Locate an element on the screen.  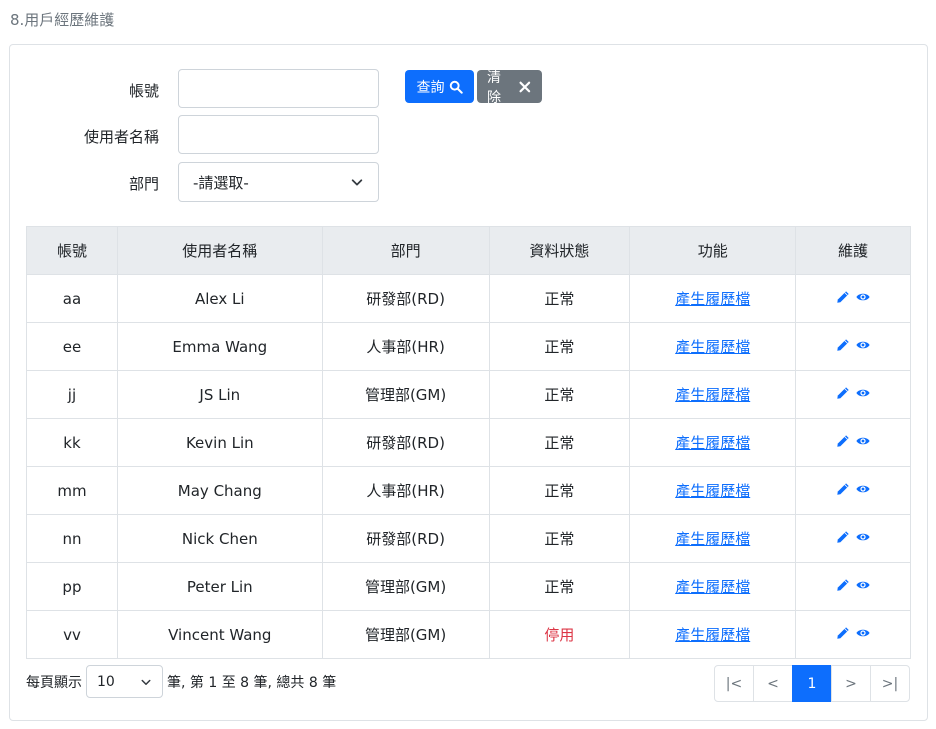
cell-account: vv is located at coordinates (72, 634).